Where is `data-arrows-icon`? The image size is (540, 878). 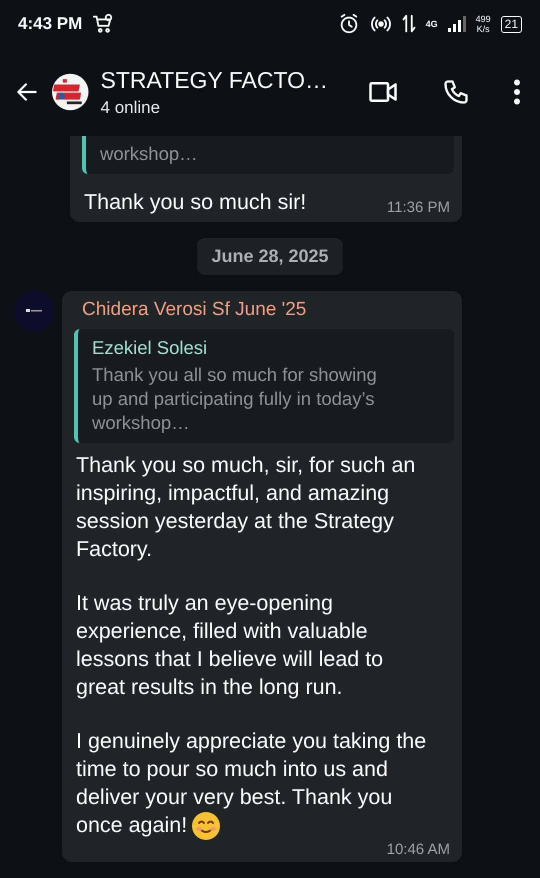 data-arrows-icon is located at coordinates (409, 24).